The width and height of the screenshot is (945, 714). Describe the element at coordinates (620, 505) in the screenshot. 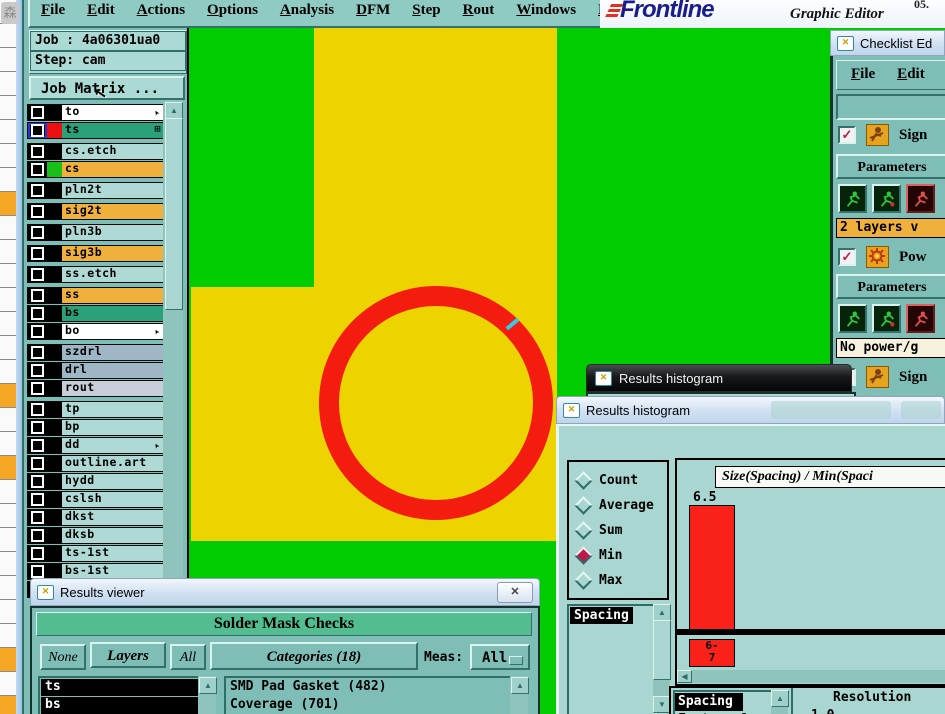

I see `aggregate-radio: Average` at that location.